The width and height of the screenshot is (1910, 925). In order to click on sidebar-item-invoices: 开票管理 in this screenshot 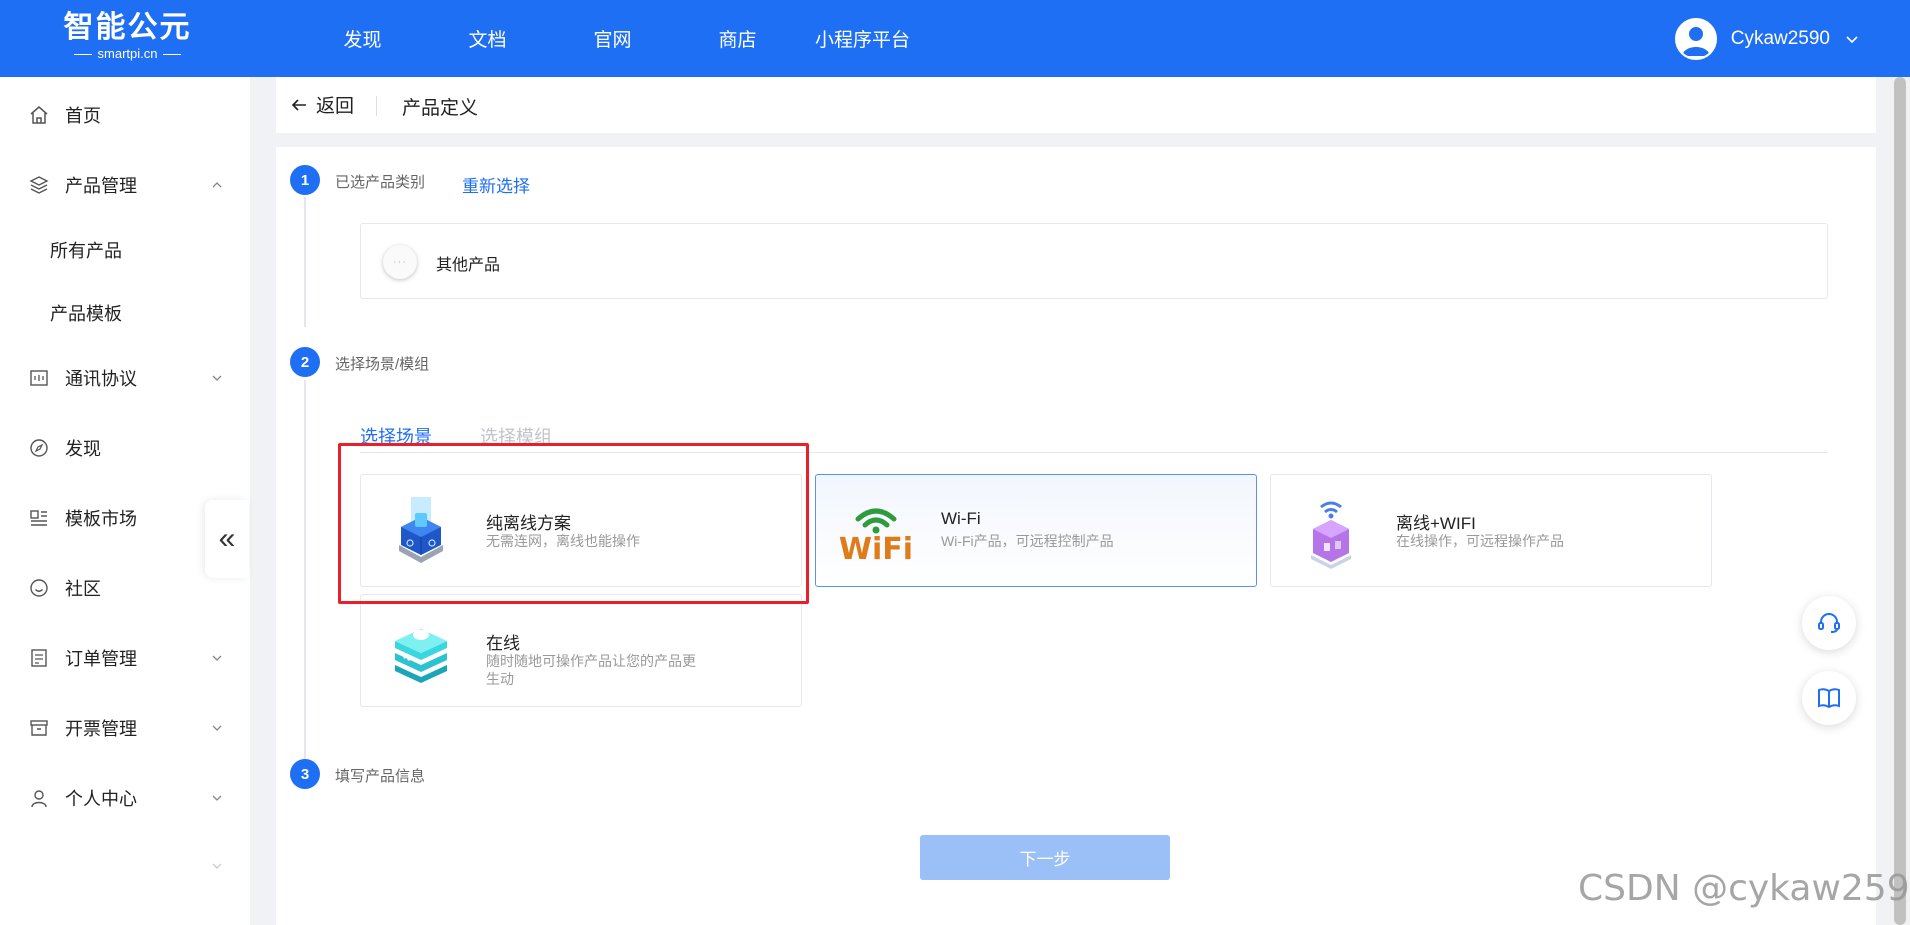, I will do `click(125, 728)`.